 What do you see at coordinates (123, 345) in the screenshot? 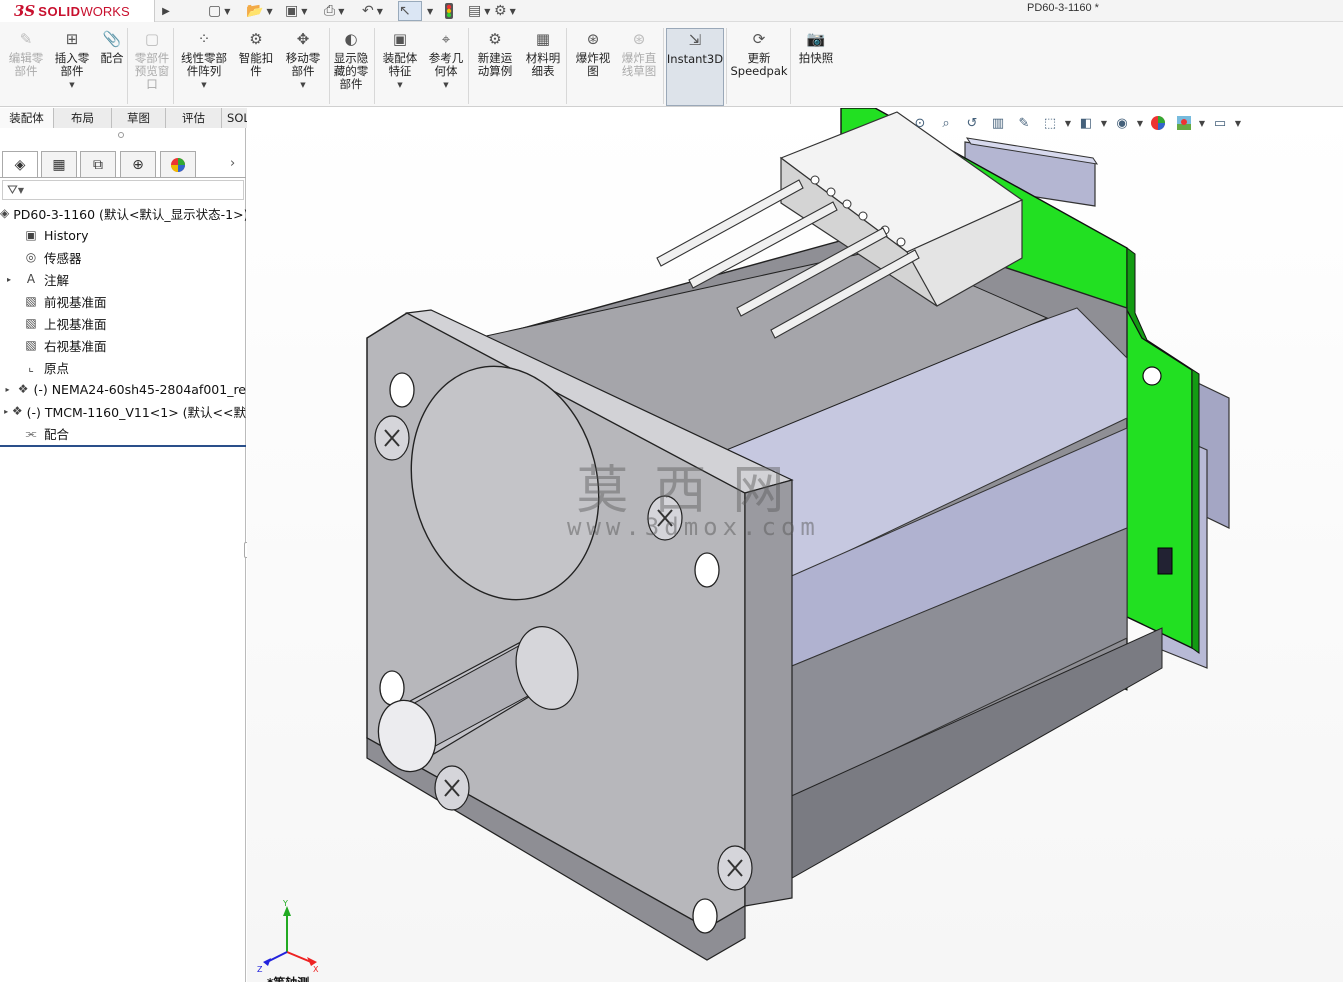
I see `tree-item: ▧ 右视基准面` at bounding box center [123, 345].